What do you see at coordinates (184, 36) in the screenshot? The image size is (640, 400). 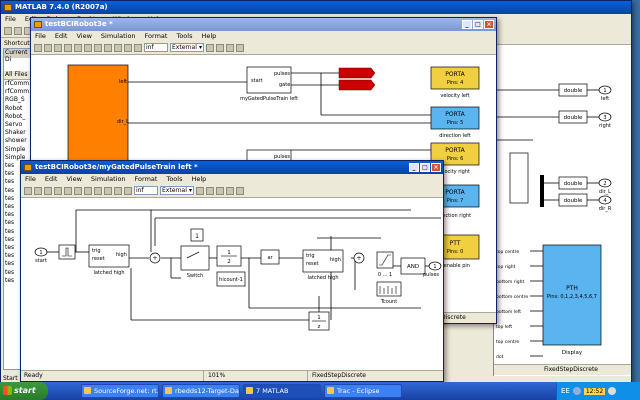 I see `back-menu-tools: Tools` at bounding box center [184, 36].